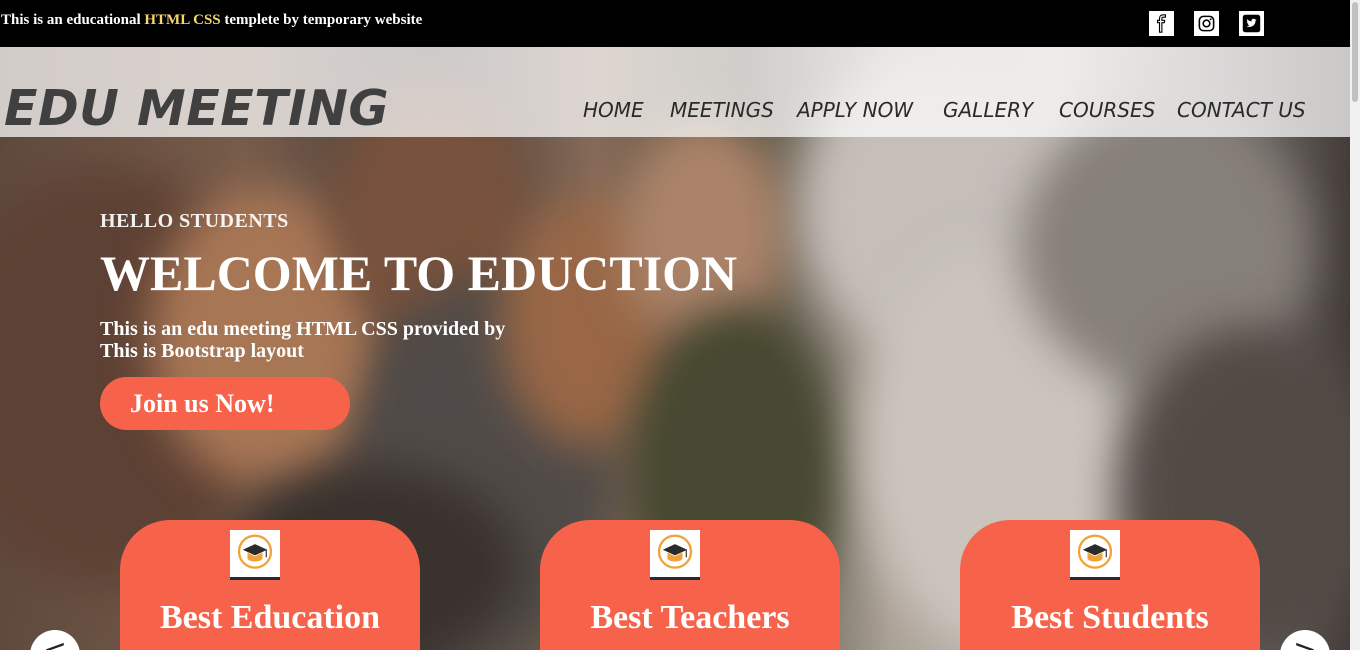  Describe the element at coordinates (1355, 52) in the screenshot. I see `scrollbar-thumb` at that location.